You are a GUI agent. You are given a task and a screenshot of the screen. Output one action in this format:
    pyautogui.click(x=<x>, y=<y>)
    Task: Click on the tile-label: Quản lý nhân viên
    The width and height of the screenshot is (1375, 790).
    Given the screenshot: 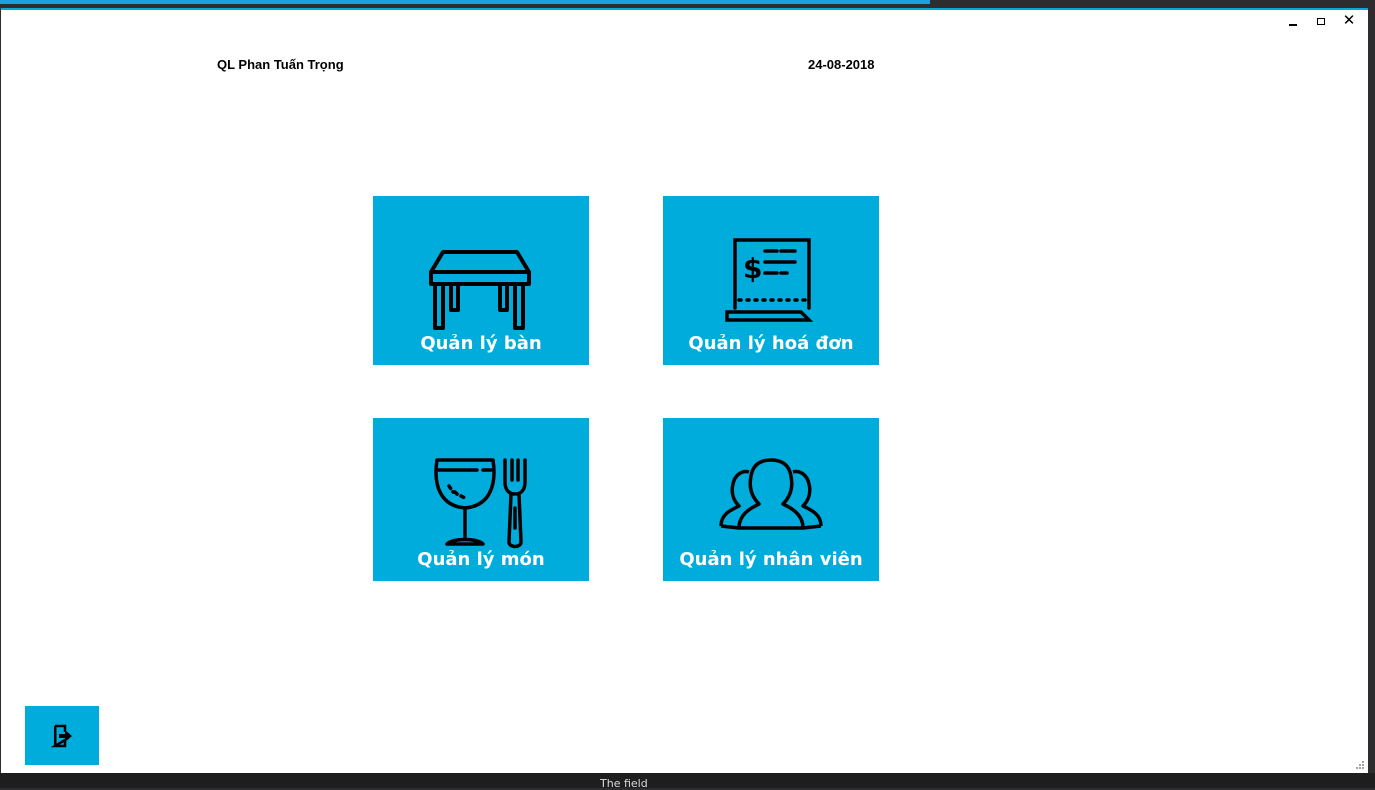 What is the action you would take?
    pyautogui.click(x=771, y=559)
    